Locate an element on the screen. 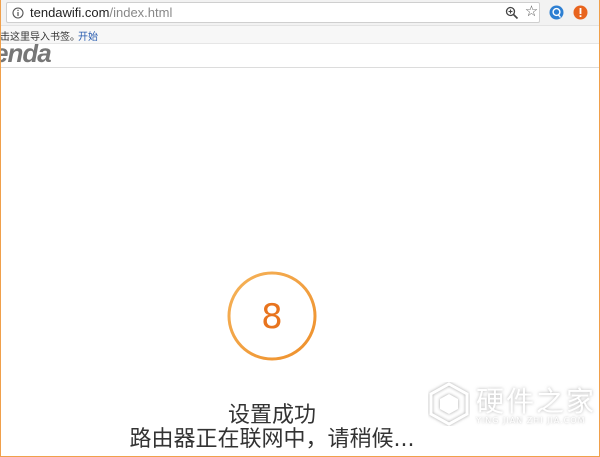 The image size is (600, 457). watermark: 硬件之家 YING JIAN ZHI JIA.COM is located at coordinates (511, 405).